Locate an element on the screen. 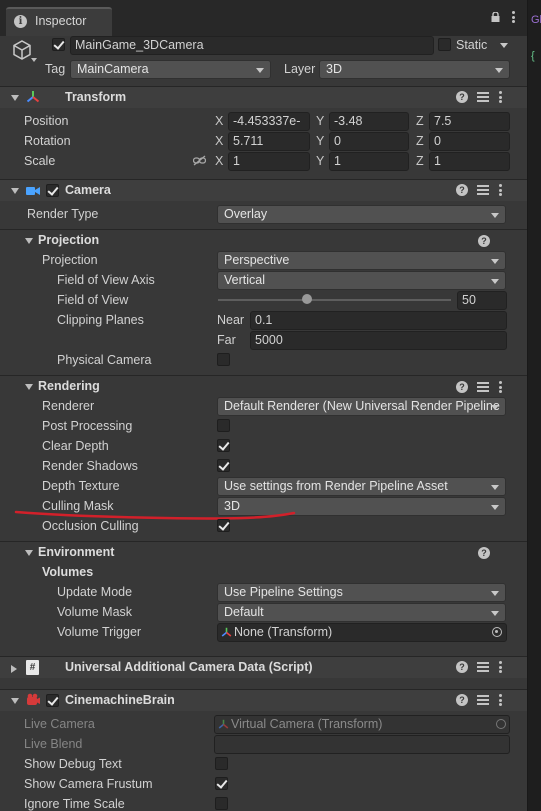 This screenshot has height=811, width=541. clear-depth-checkbox is located at coordinates (223, 445).